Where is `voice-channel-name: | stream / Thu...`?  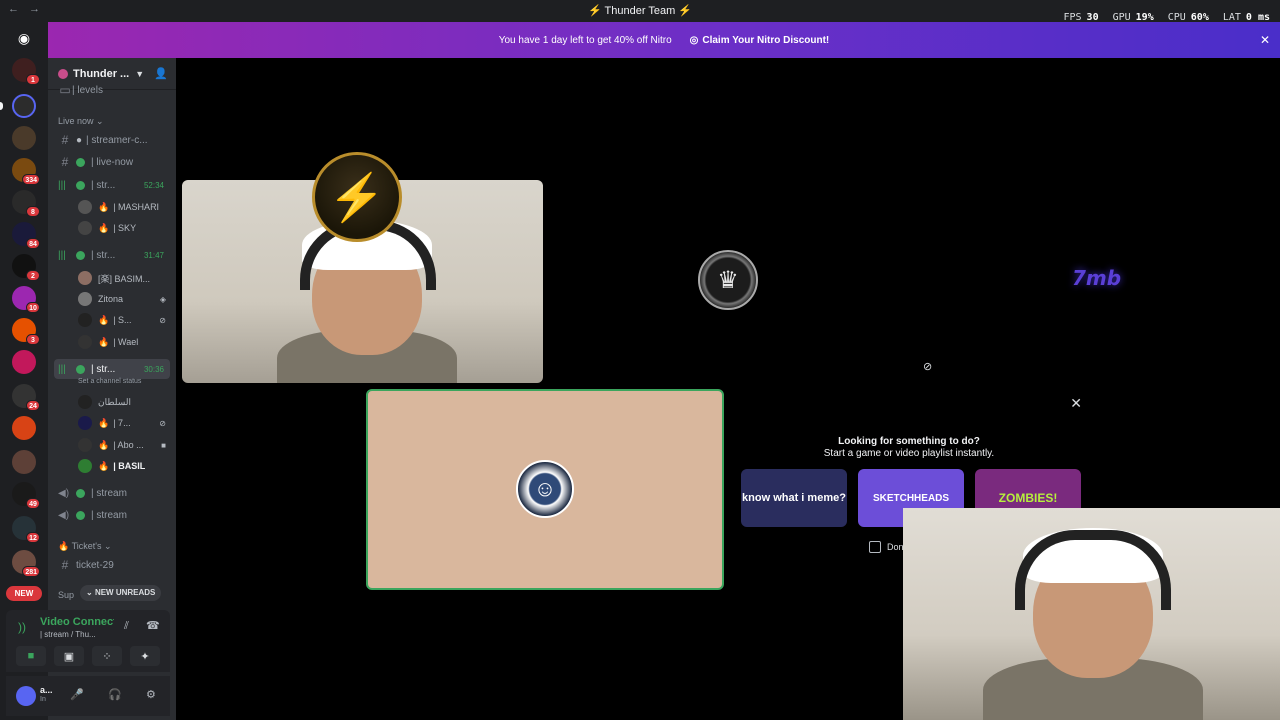 voice-channel-name: | stream / Thu... is located at coordinates (68, 634).